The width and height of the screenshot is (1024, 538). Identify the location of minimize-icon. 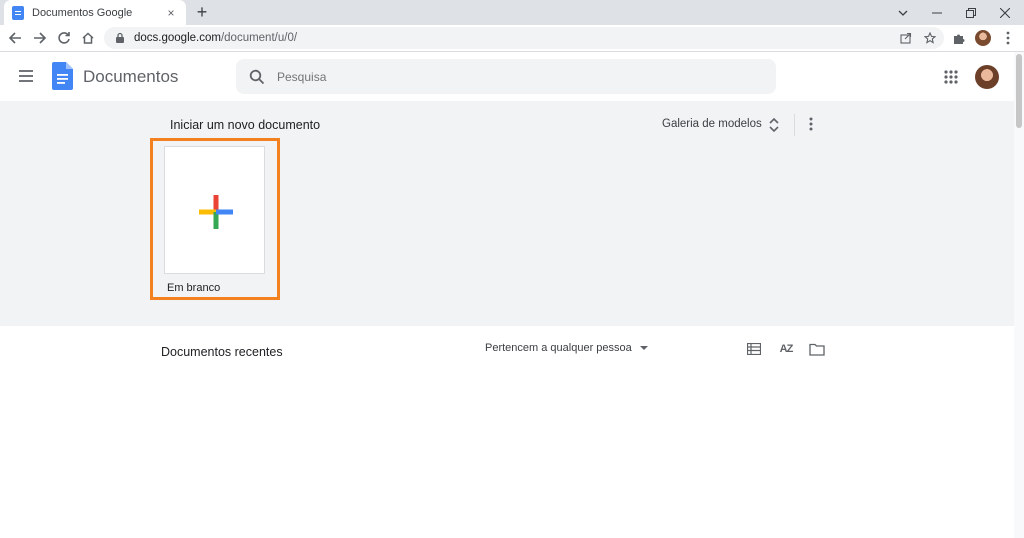
(937, 12).